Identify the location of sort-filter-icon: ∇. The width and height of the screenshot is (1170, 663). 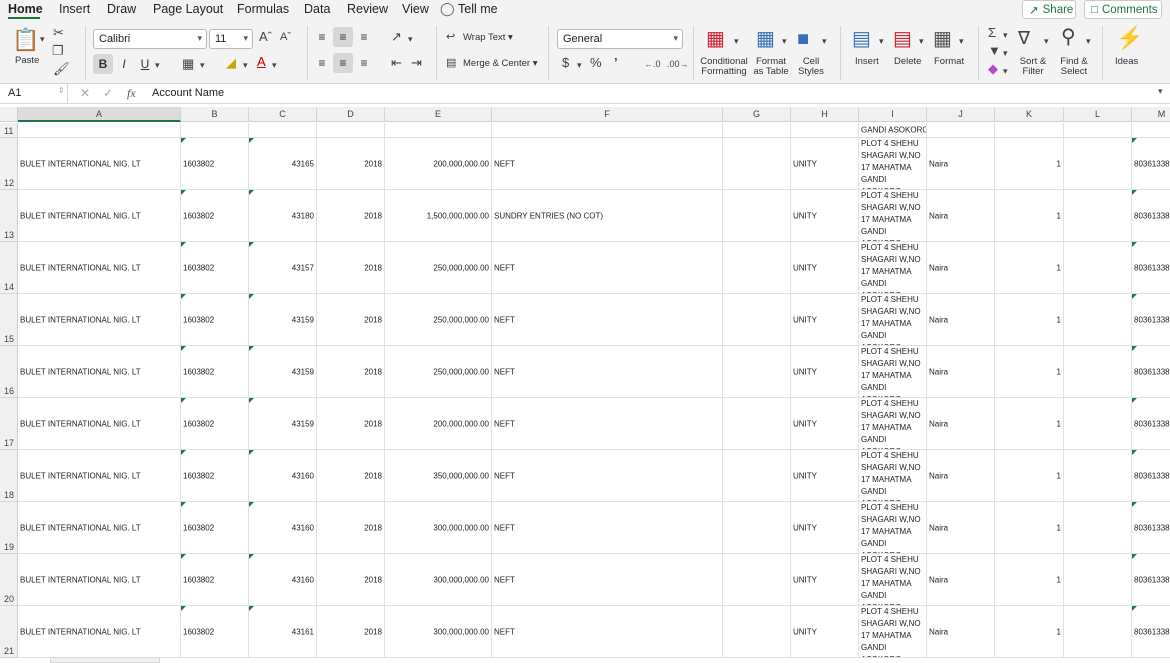
(1024, 38).